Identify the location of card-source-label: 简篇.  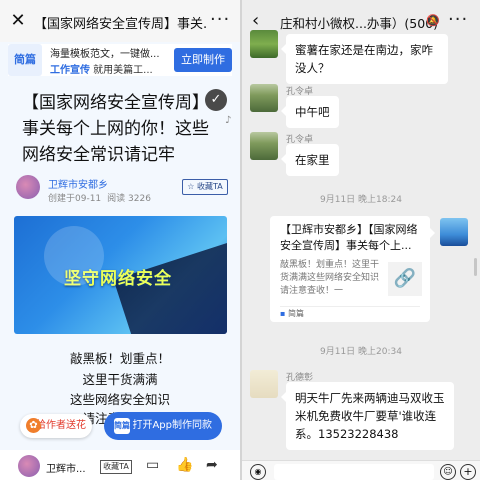
(295, 313).